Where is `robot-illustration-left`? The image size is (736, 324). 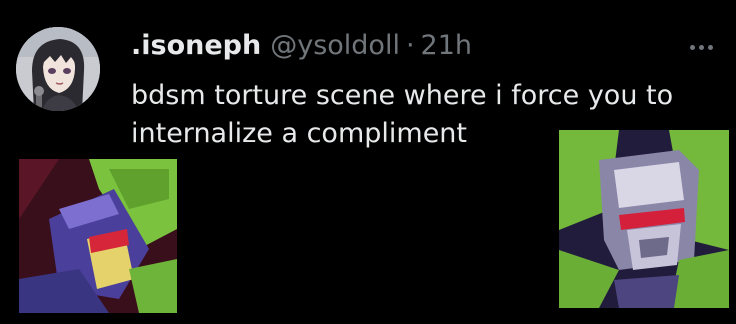
robot-illustration-left is located at coordinates (98, 236).